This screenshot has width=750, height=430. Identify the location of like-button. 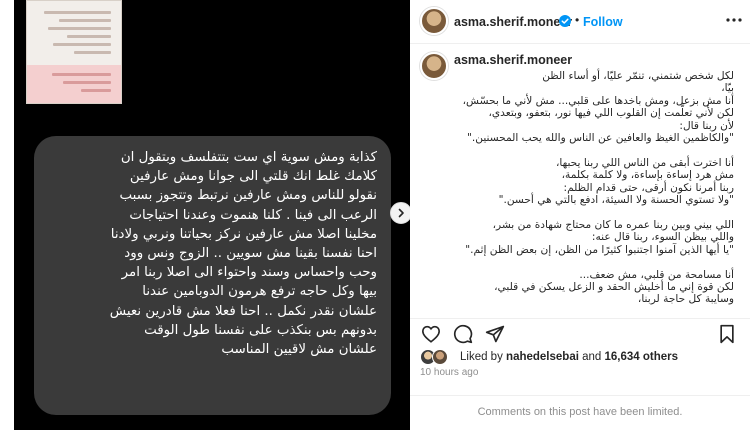
(431, 334).